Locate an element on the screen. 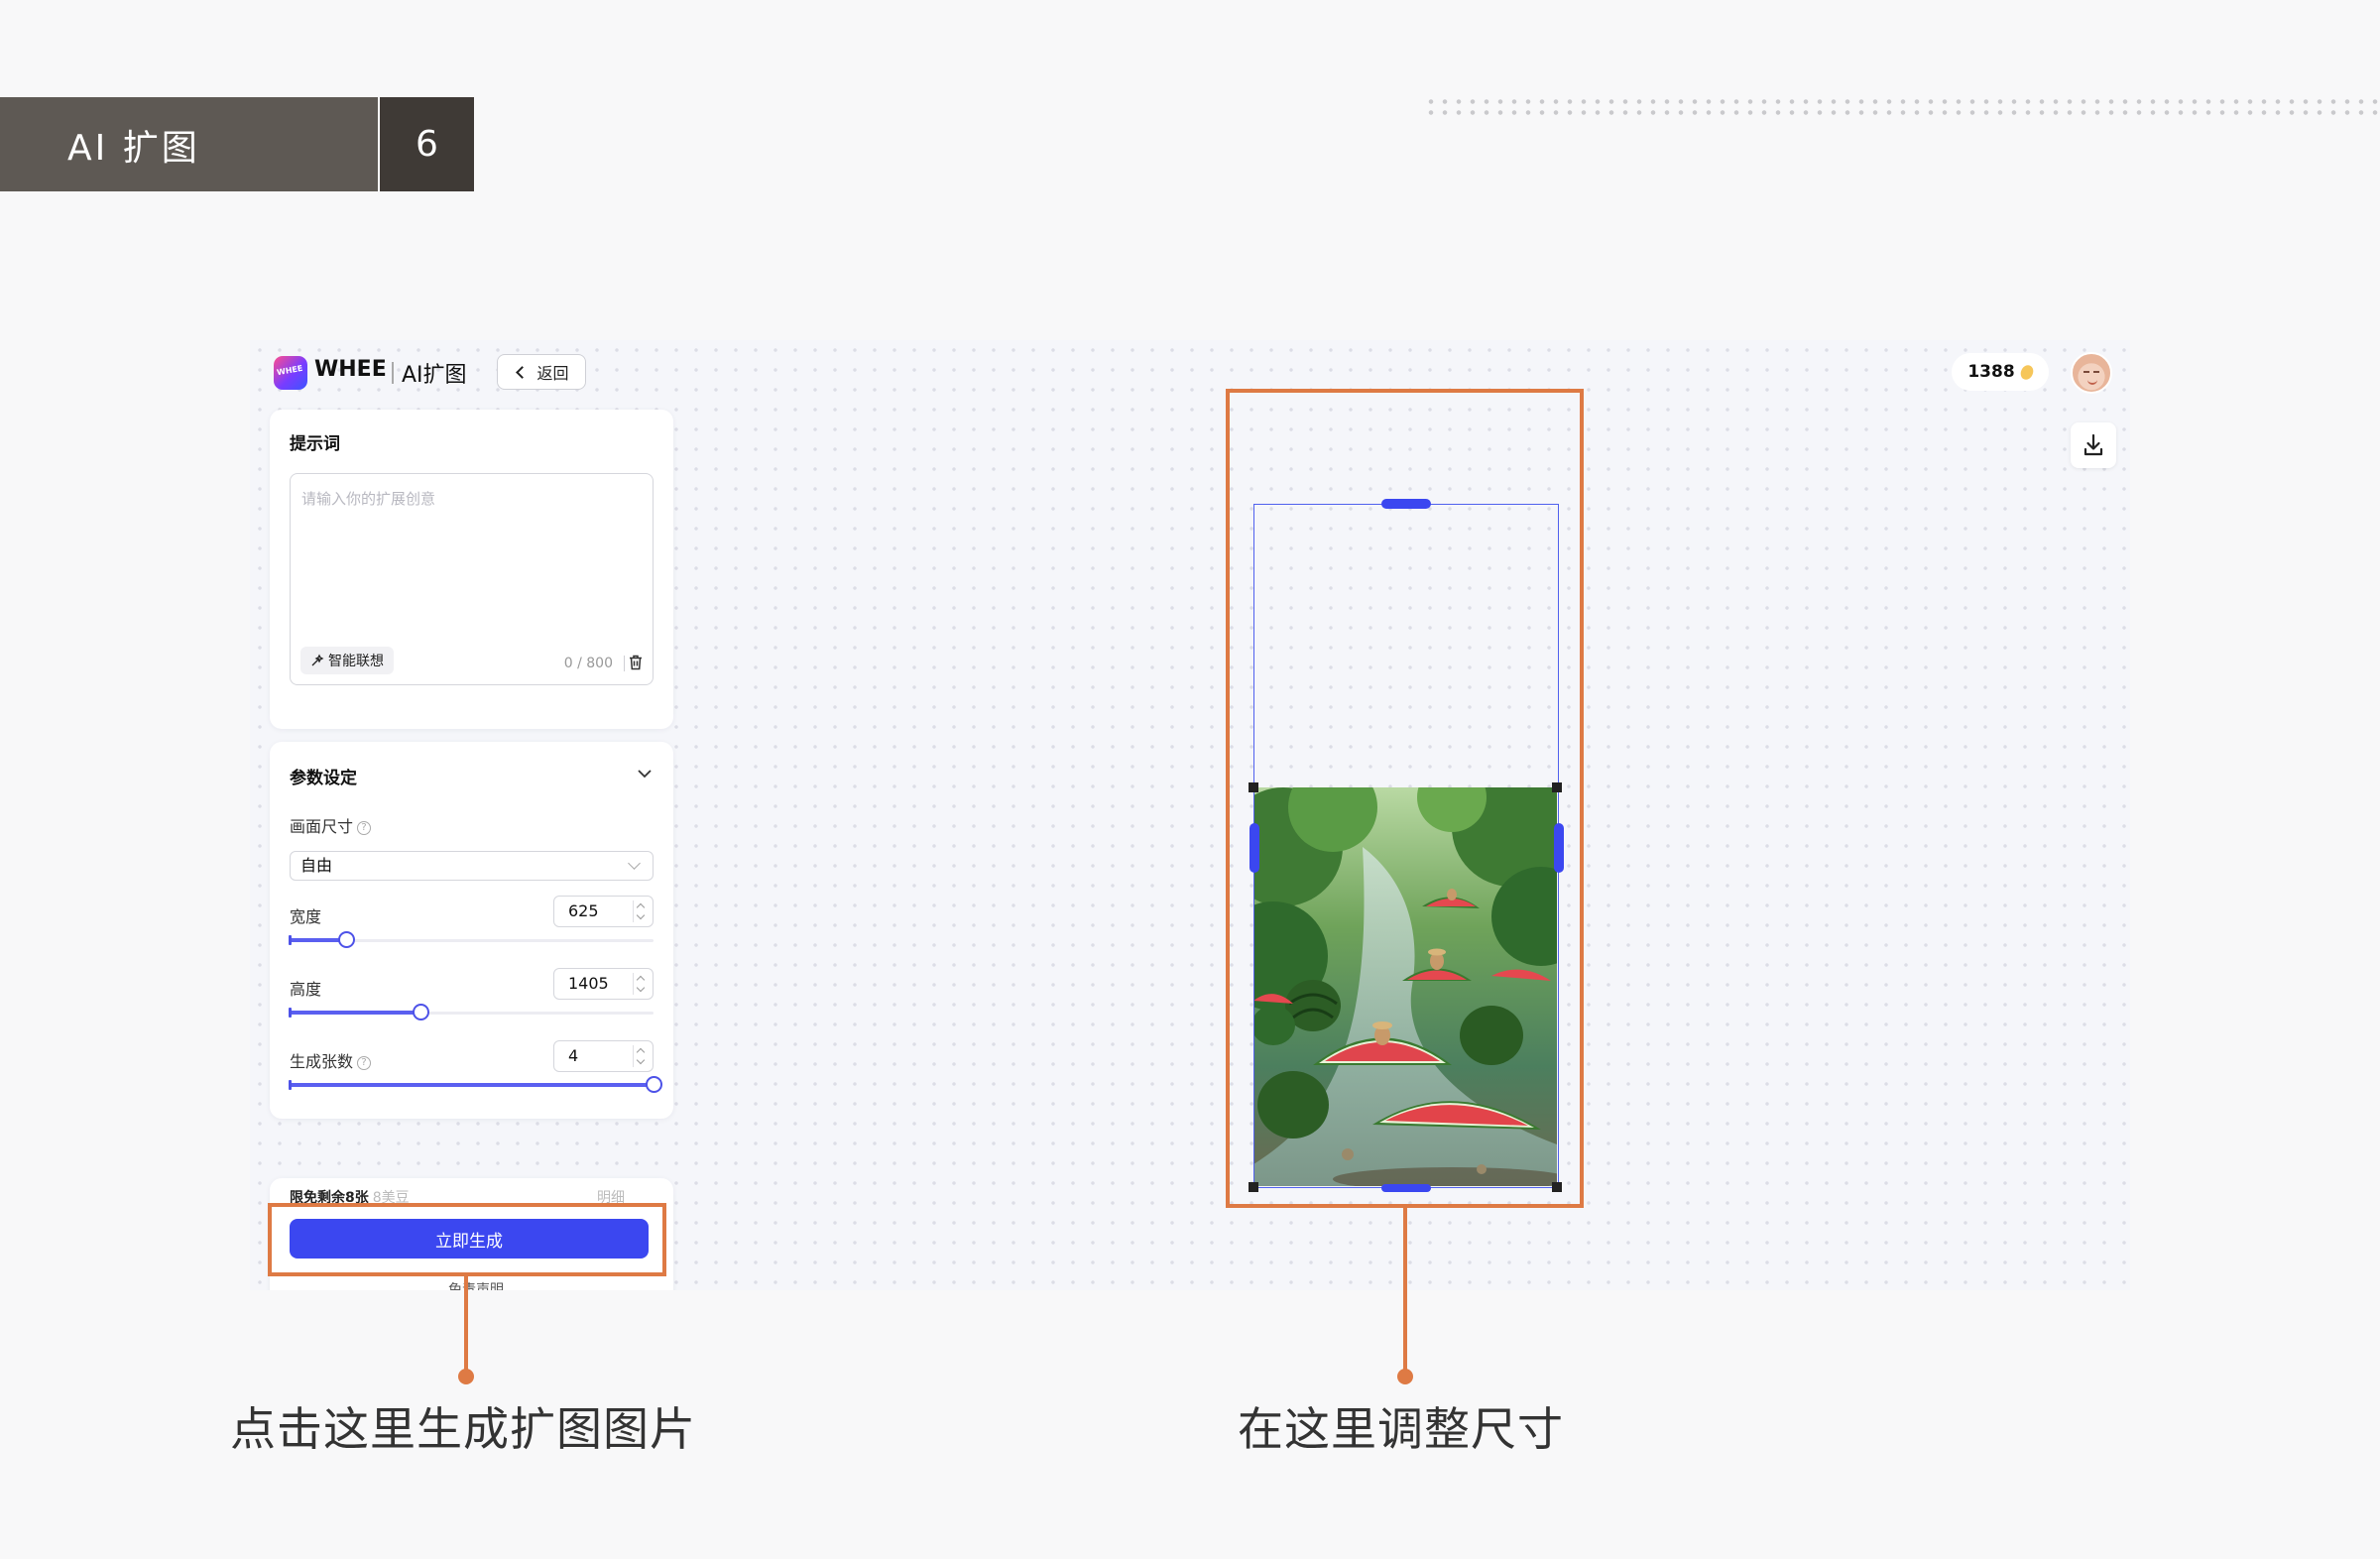 The width and height of the screenshot is (2380, 1559). avatar is located at coordinates (2091, 373).